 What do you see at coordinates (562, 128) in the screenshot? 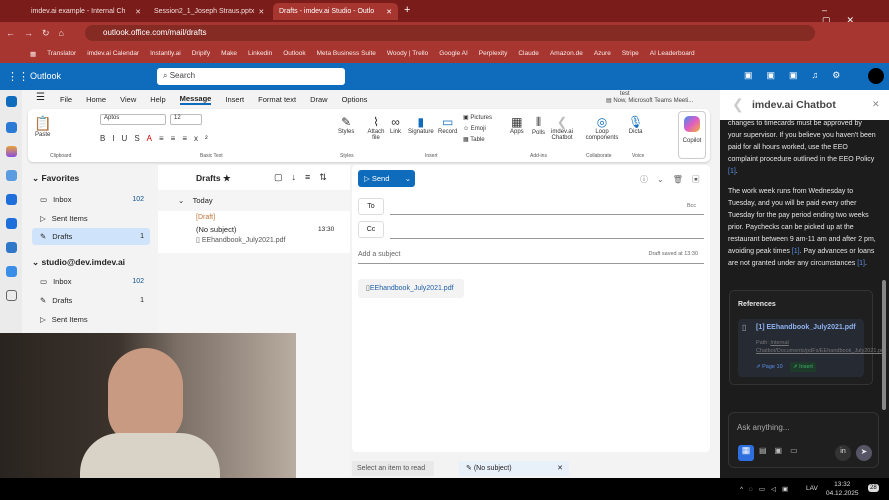
I see `chatbot-button: ❮ imdev.ai Chatbot` at bounding box center [562, 128].